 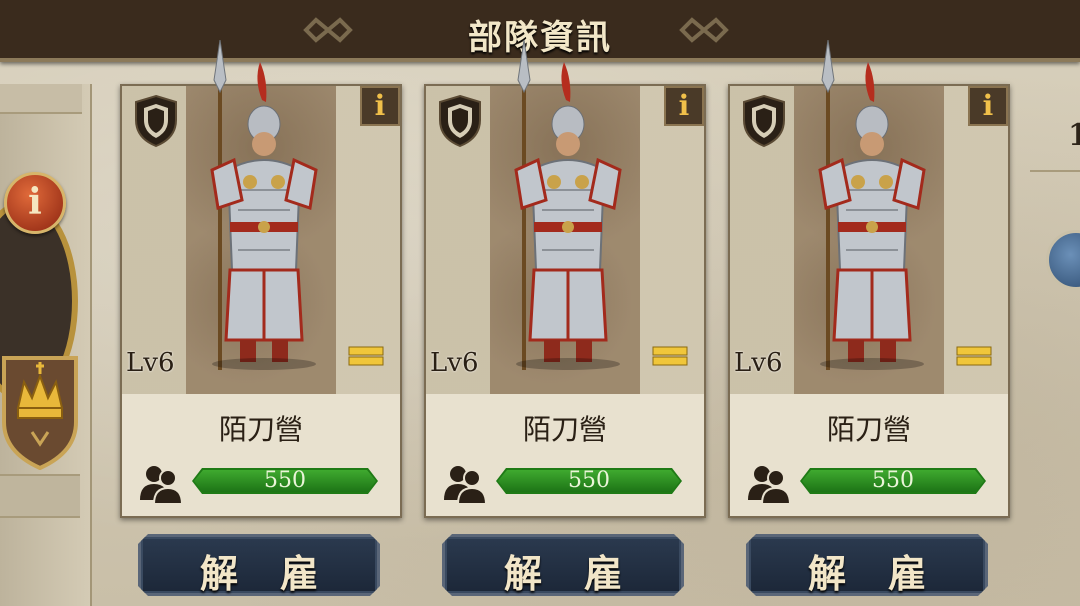 What do you see at coordinates (1055, 171) in the screenshot?
I see `right-panel-divider` at bounding box center [1055, 171].